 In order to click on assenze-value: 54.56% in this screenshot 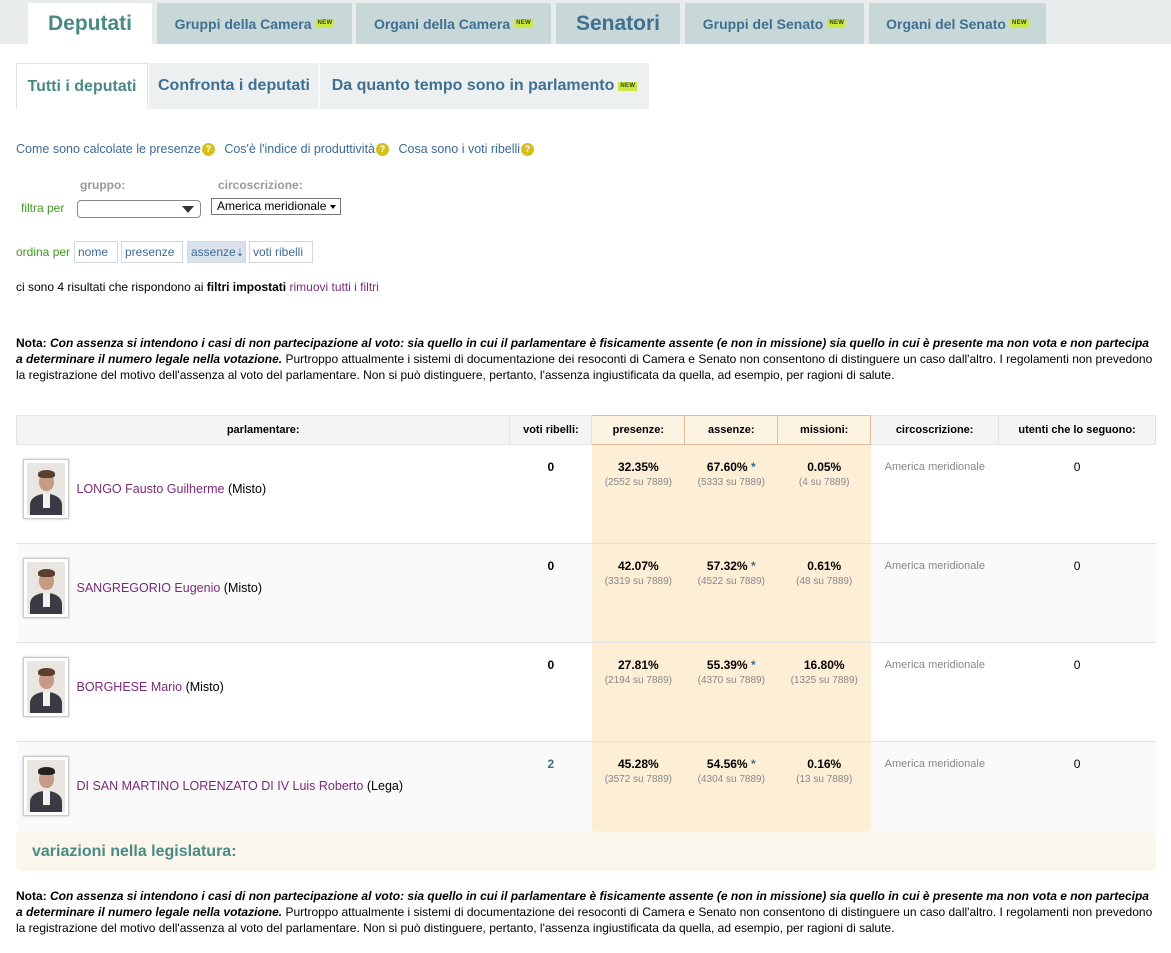, I will do `click(727, 764)`.